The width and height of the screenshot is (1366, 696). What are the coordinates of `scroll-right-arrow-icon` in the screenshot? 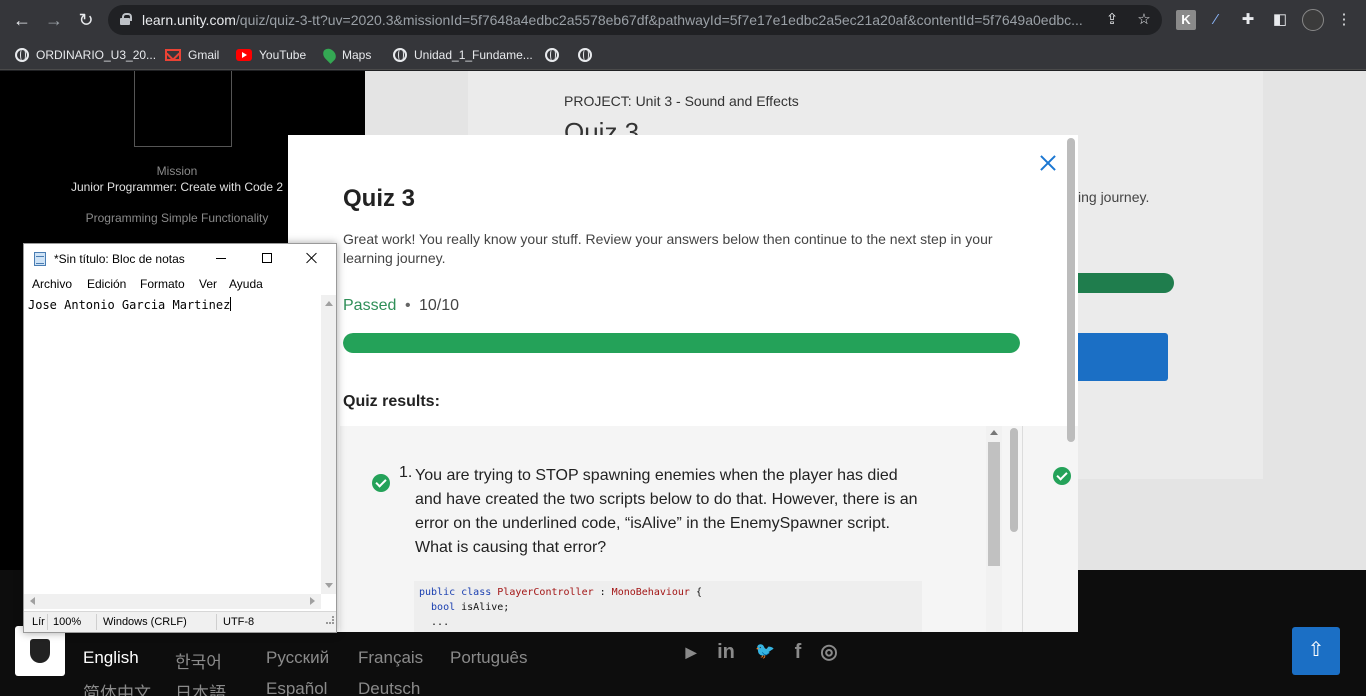 It's located at (312, 601).